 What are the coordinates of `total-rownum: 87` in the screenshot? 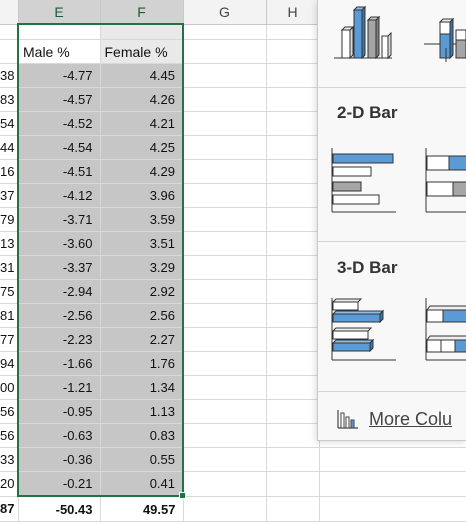 It's located at (9, 509).